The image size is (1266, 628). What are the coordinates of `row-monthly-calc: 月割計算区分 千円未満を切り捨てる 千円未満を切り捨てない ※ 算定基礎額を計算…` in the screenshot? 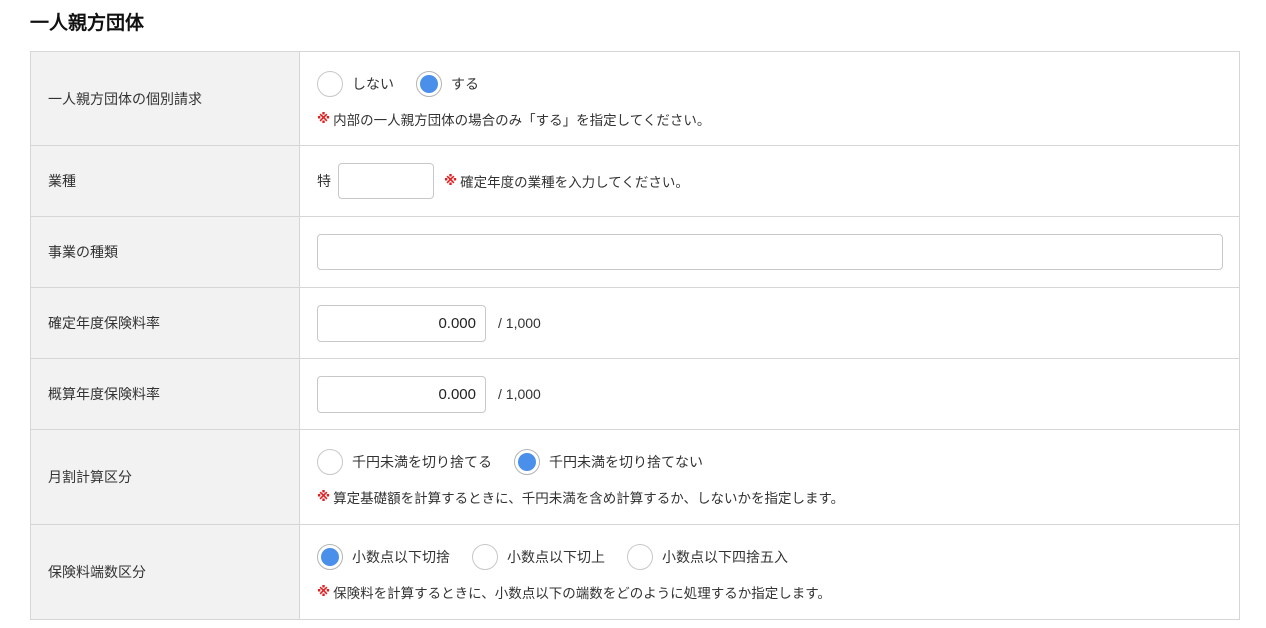 It's located at (635, 477).